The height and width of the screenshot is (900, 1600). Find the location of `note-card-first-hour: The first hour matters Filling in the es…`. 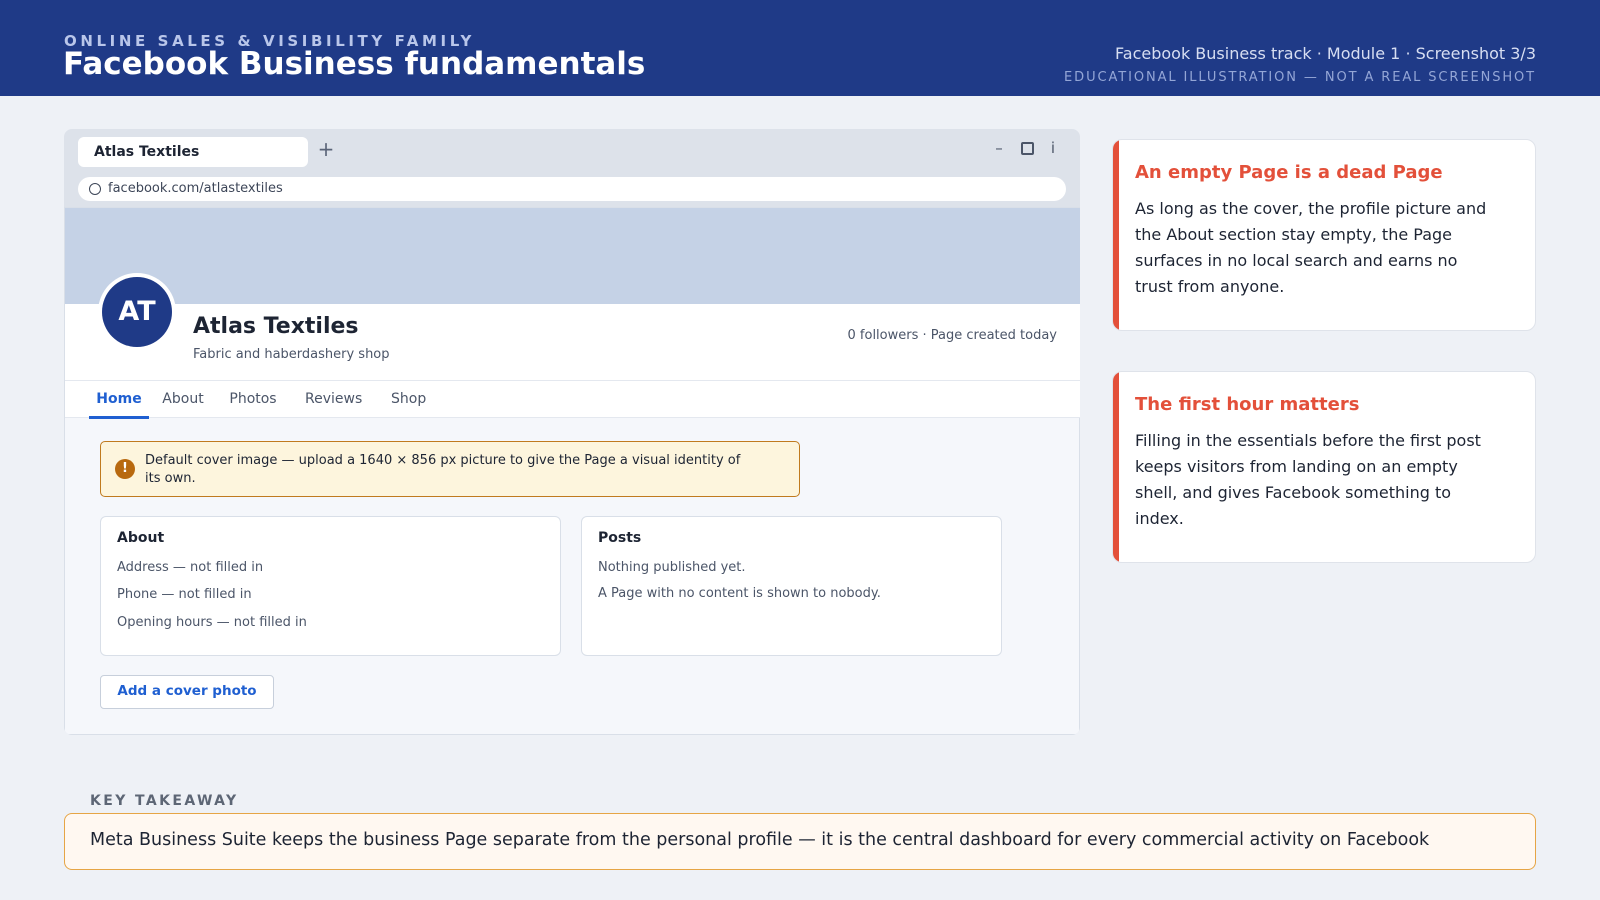

note-card-first-hour: The first hour matters Filling in the es… is located at coordinates (1324, 467).